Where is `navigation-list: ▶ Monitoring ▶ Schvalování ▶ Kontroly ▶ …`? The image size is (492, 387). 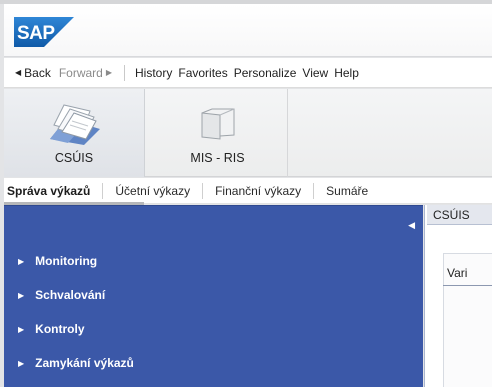
navigation-list: ▶ Monitoring ▶ Schvalování ▶ Kontroly ▶ … is located at coordinates (76, 312).